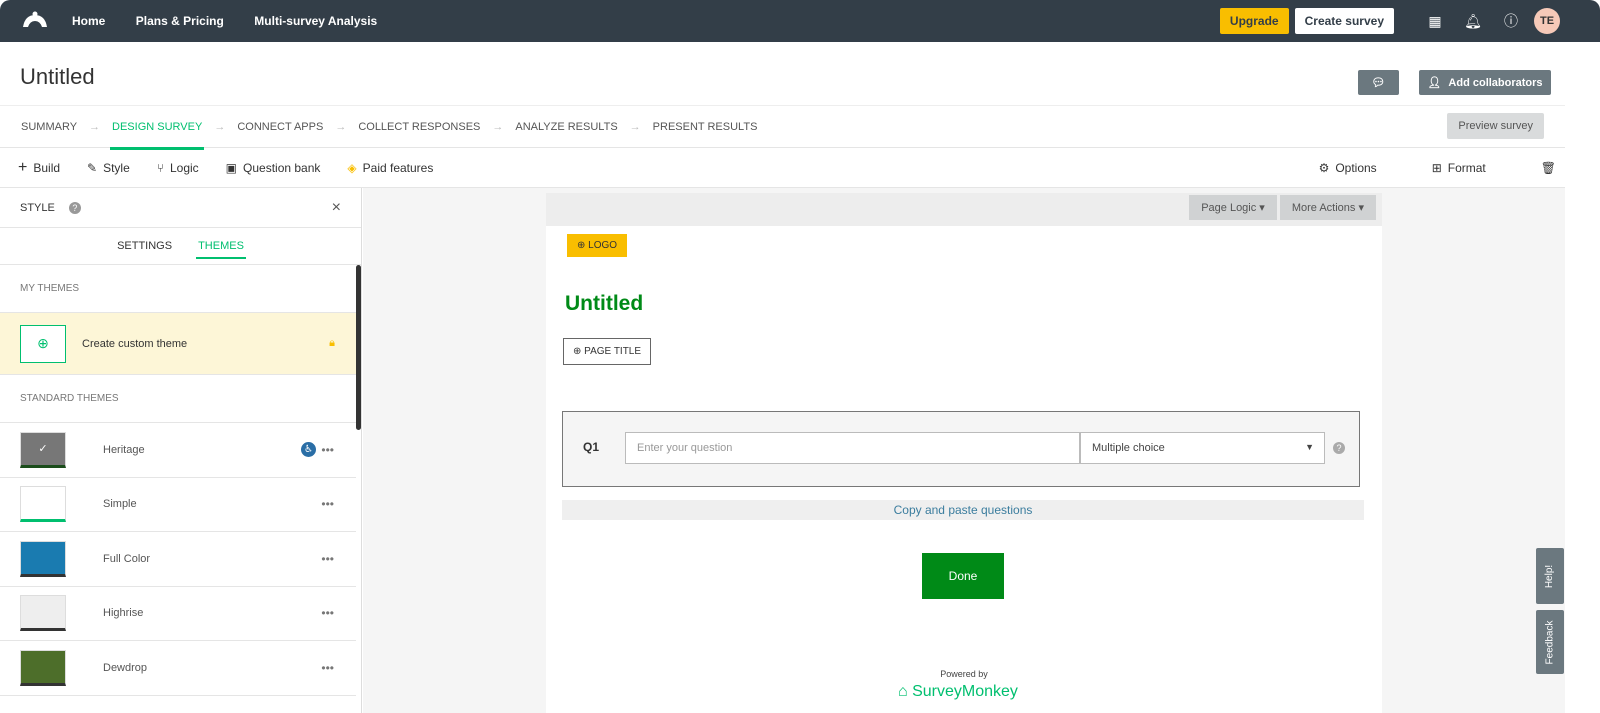 Image resolution: width=1600 pixels, height=713 pixels. I want to click on theme-item: Full Color •••, so click(178, 559).